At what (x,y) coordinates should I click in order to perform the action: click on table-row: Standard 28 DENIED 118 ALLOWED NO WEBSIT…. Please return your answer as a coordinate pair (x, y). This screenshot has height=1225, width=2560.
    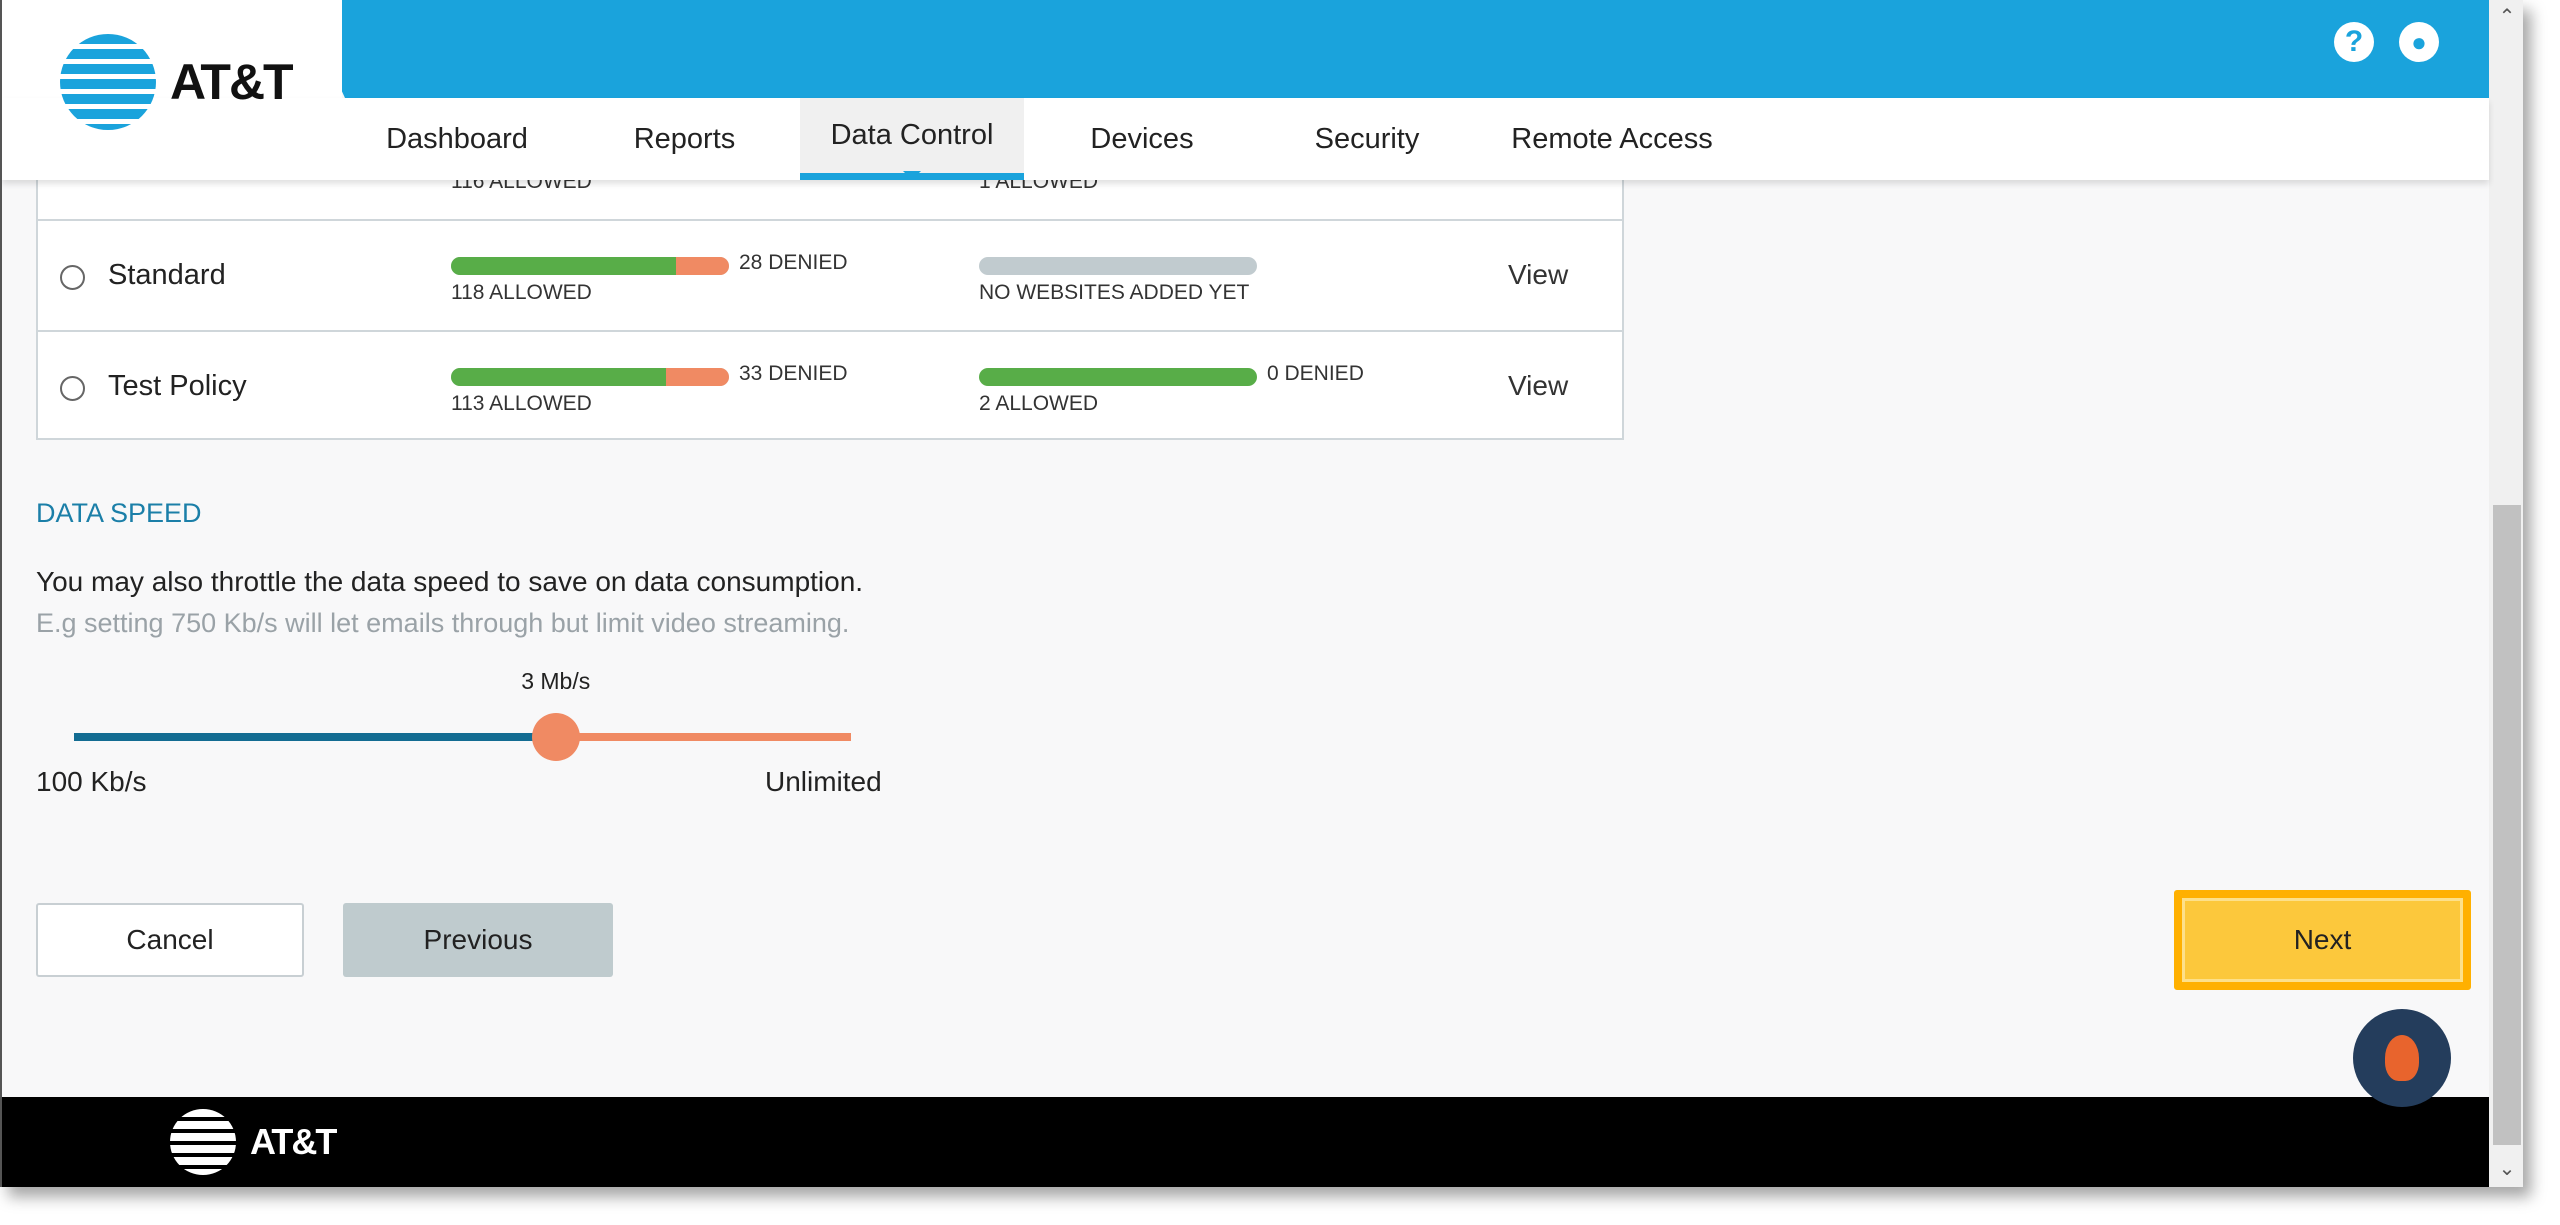
    Looking at the image, I should click on (830, 274).